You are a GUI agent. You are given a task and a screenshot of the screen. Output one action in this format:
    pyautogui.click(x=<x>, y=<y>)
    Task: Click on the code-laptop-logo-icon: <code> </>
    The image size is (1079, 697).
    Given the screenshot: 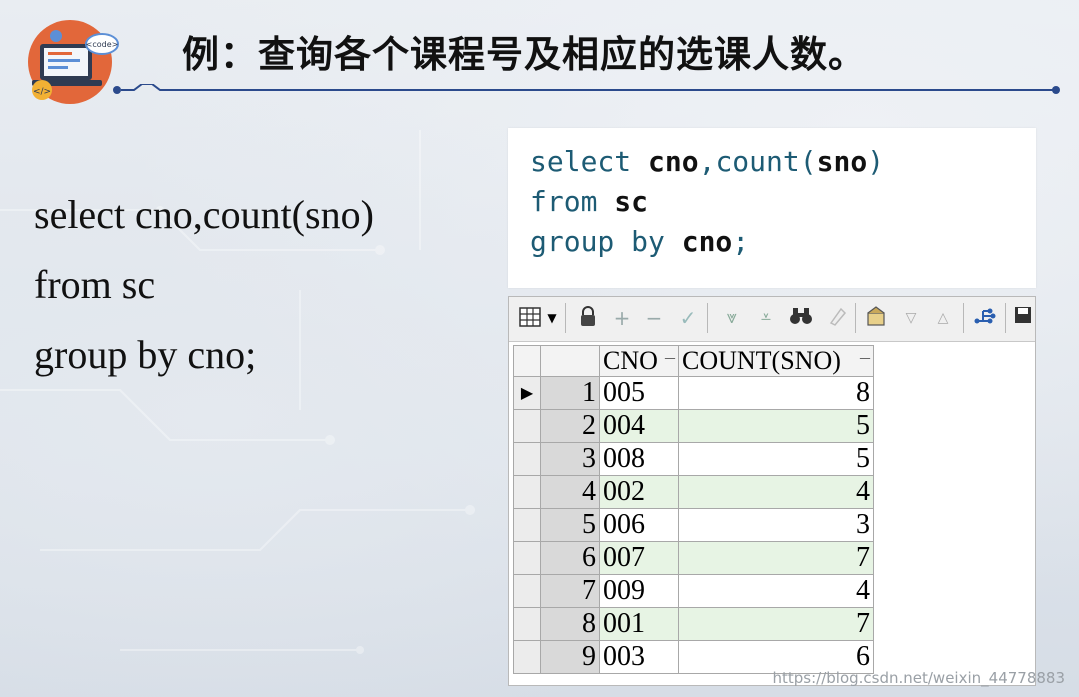 What is the action you would take?
    pyautogui.click(x=73, y=62)
    